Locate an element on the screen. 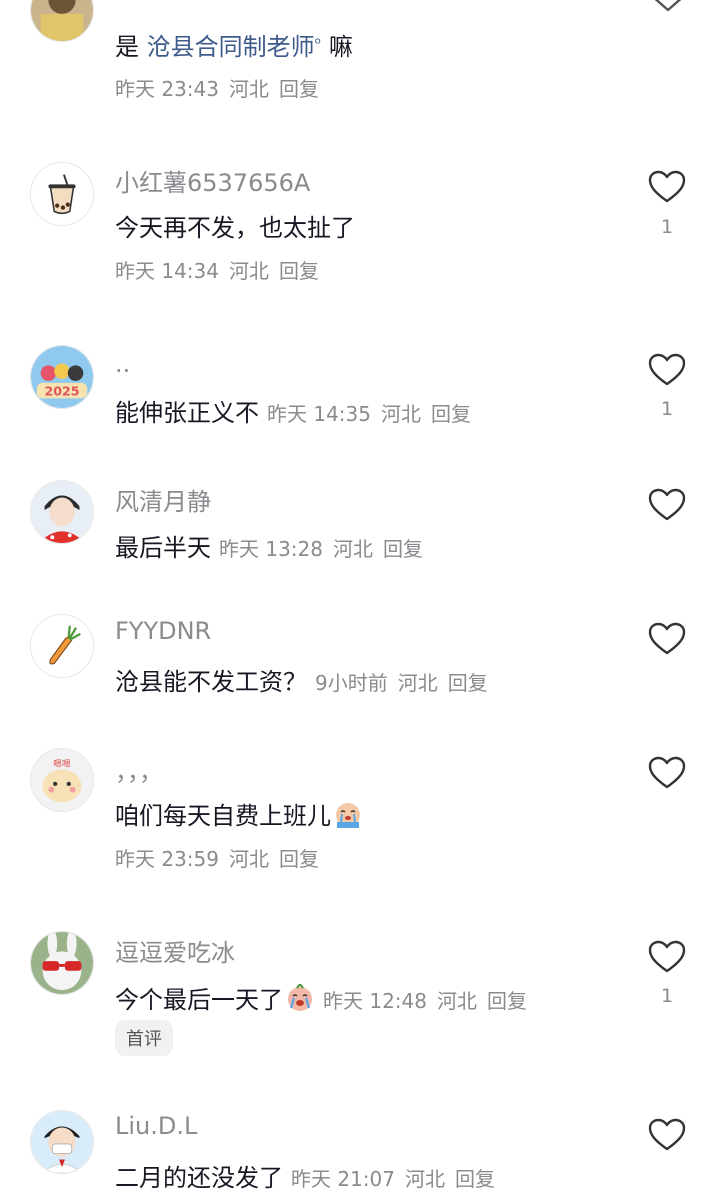 The width and height of the screenshot is (715, 1200). comment-text: 咱们每天自费上班儿 is located at coordinates (239, 813).